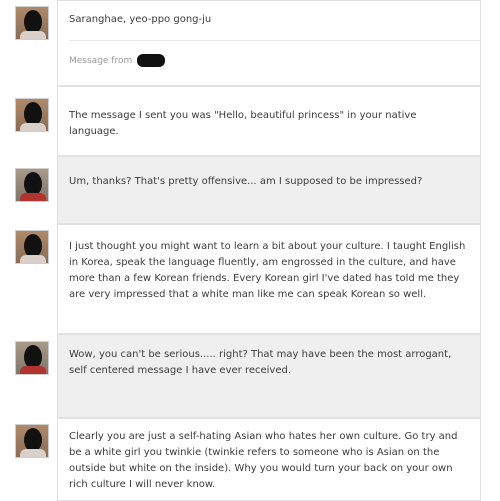  What do you see at coordinates (274, 40) in the screenshot?
I see `divider` at bounding box center [274, 40].